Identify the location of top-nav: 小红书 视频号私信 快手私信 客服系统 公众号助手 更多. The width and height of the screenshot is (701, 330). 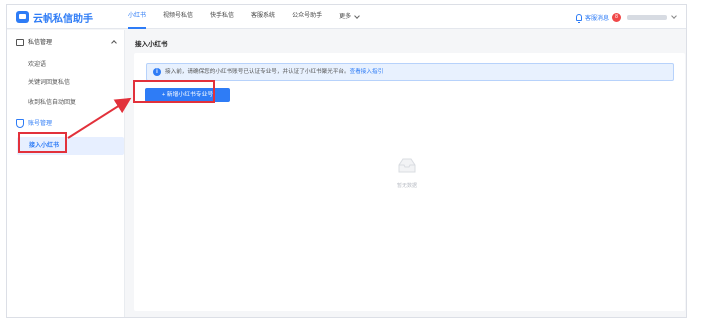
(252, 17).